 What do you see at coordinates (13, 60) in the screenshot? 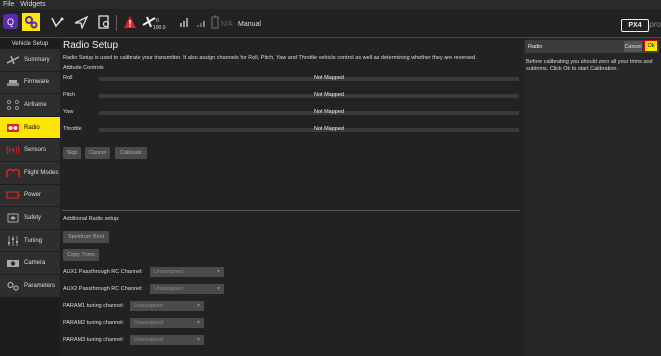
I see `plane-icon` at bounding box center [13, 60].